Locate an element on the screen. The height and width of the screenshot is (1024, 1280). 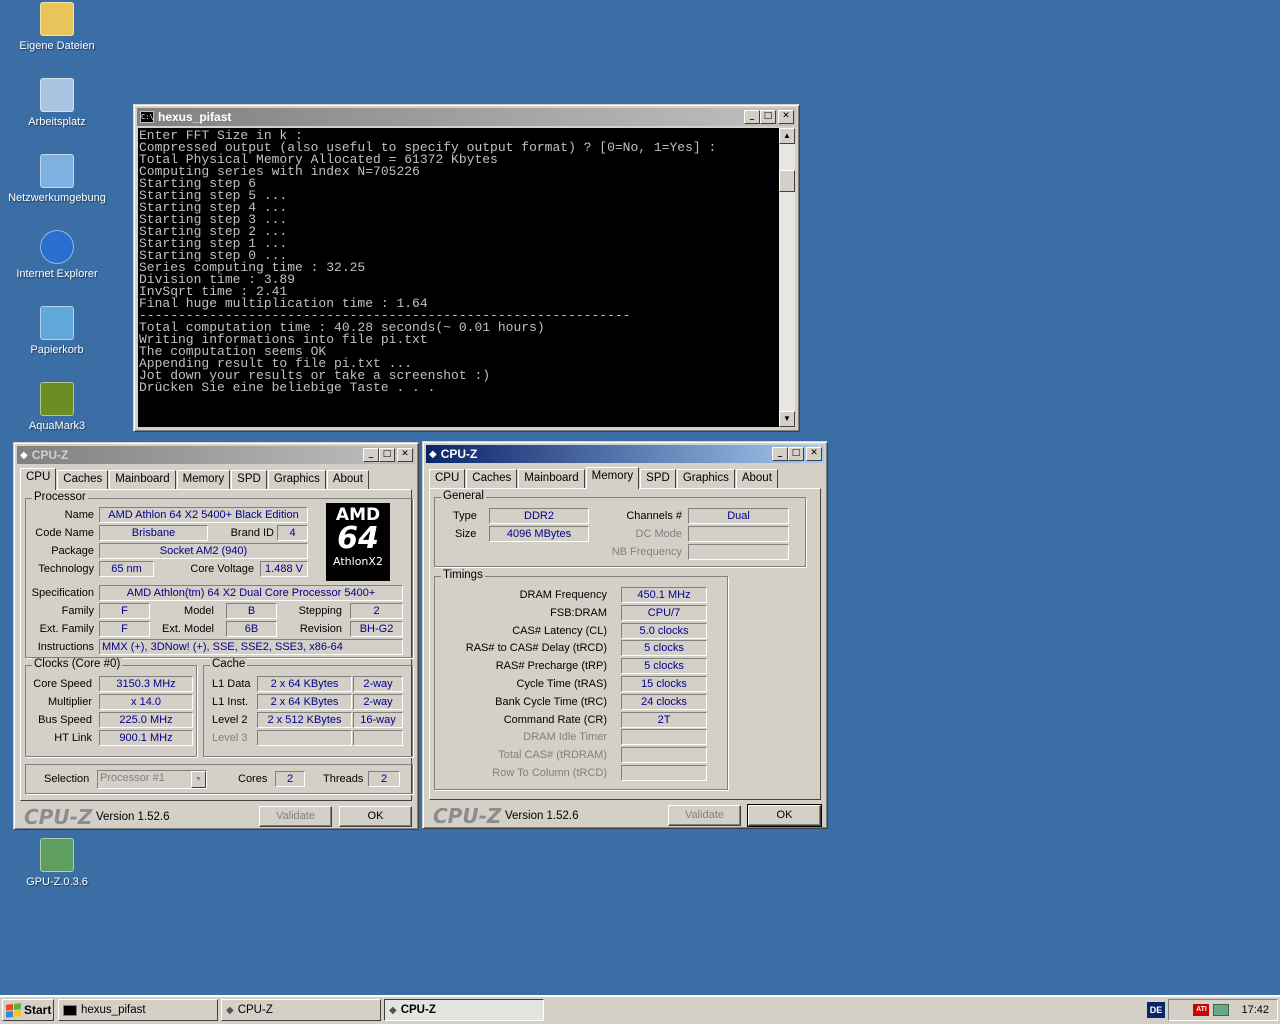
desktop-icon-recycle-bin: Papierkorb is located at coordinates (57, 331).